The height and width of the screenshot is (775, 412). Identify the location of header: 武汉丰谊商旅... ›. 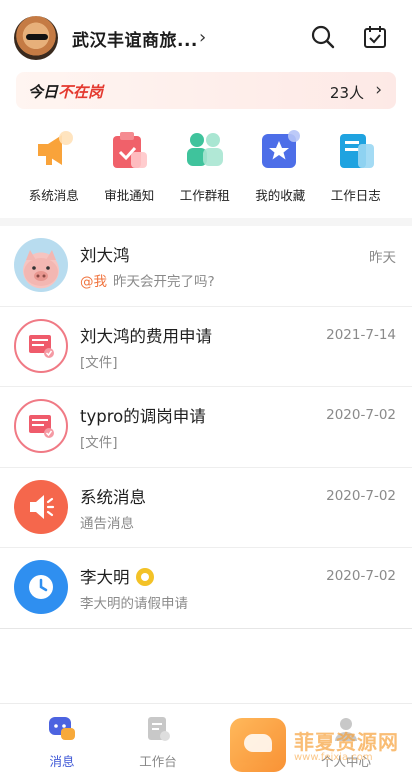
(206, 36).